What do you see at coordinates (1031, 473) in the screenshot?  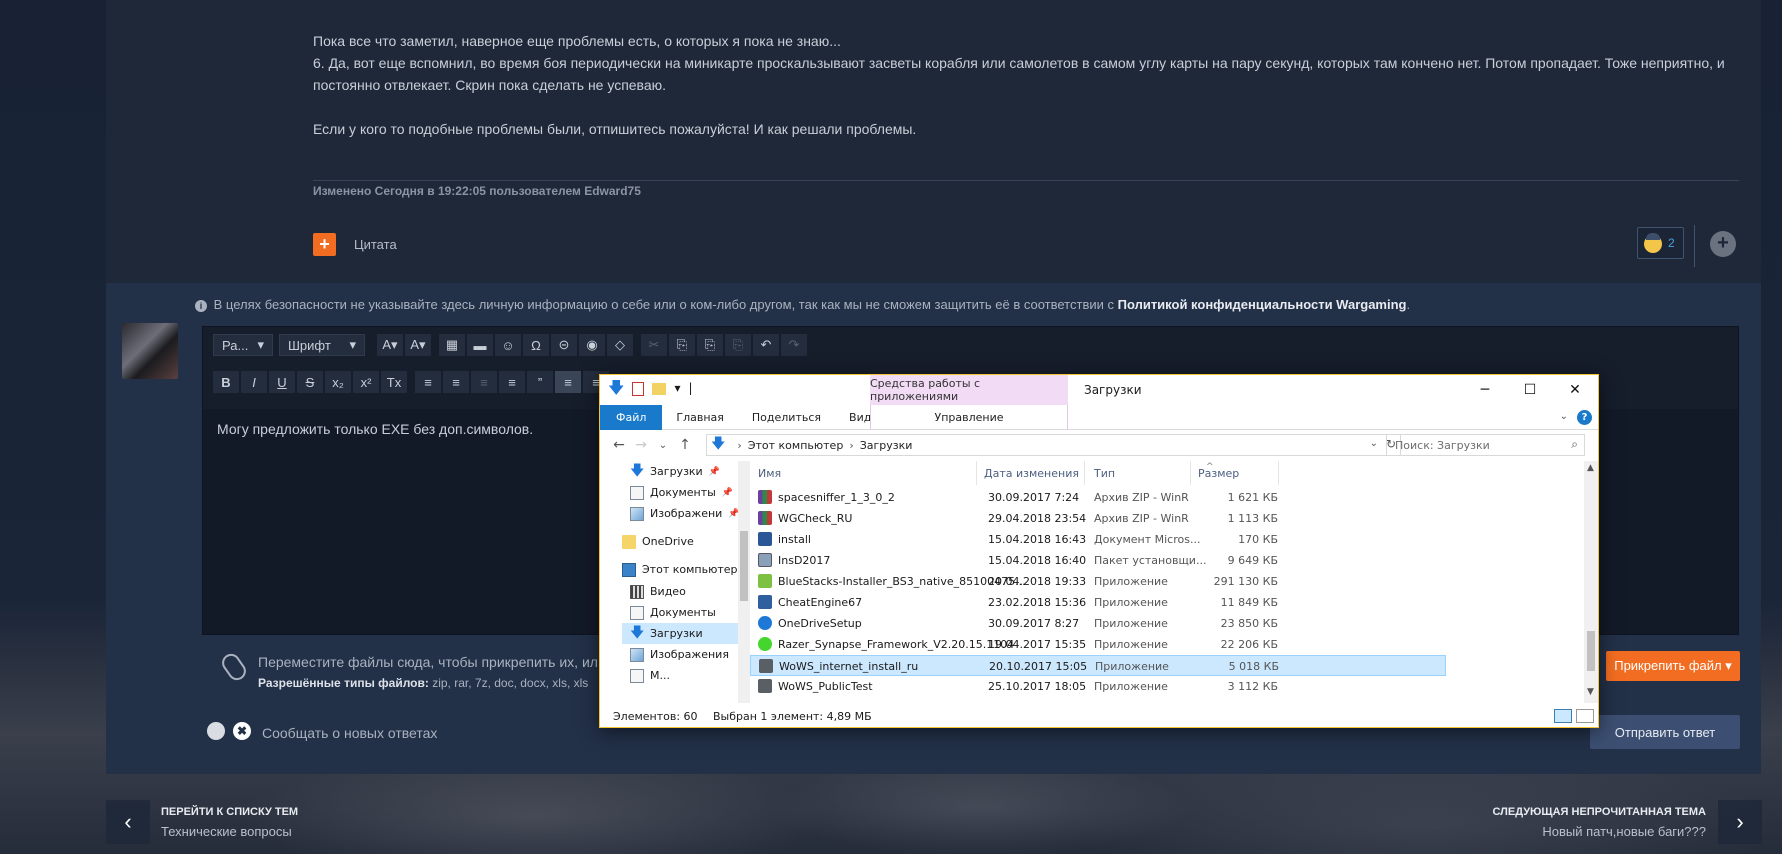 I see `column-date: Дата изменения` at bounding box center [1031, 473].